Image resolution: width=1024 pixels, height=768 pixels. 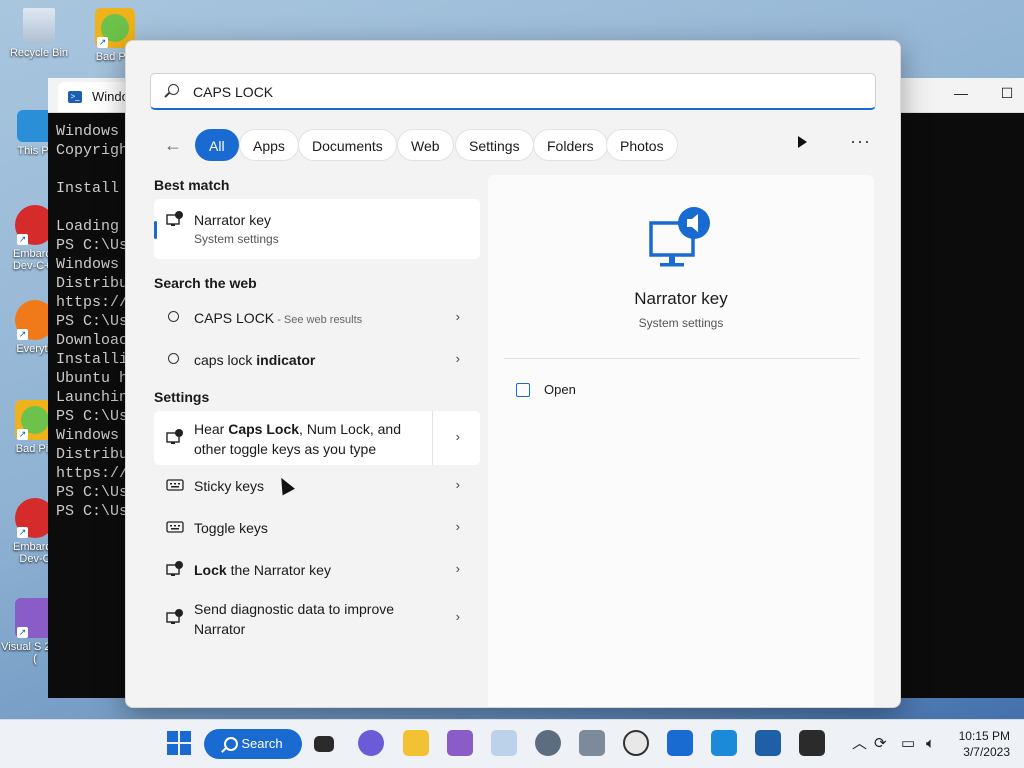 I want to click on windows-logo-icon, so click(x=179, y=743).